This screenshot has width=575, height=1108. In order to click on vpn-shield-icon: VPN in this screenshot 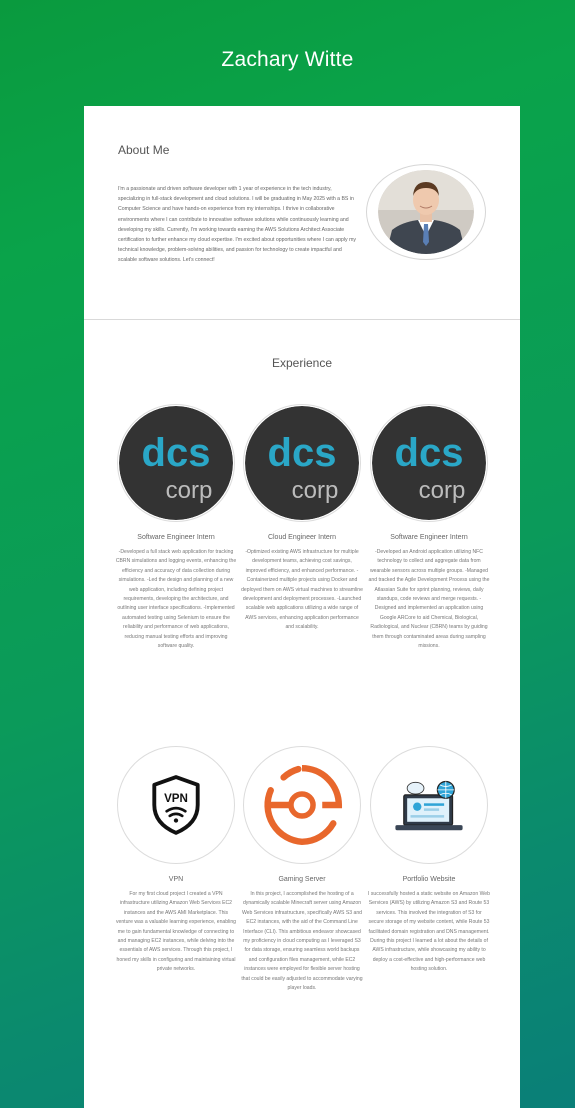, I will do `click(176, 805)`.